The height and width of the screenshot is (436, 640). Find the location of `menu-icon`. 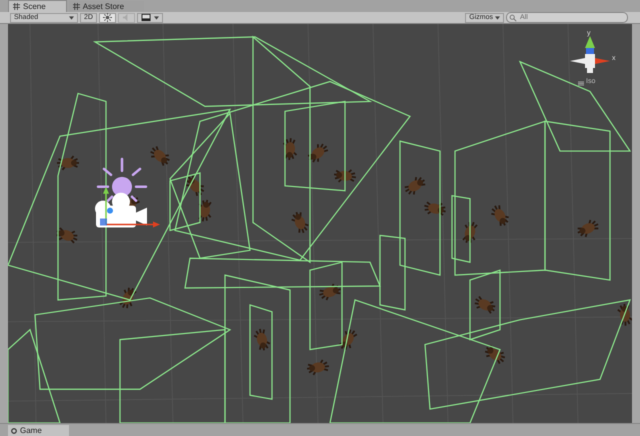

menu-icon is located at coordinates (581, 83).